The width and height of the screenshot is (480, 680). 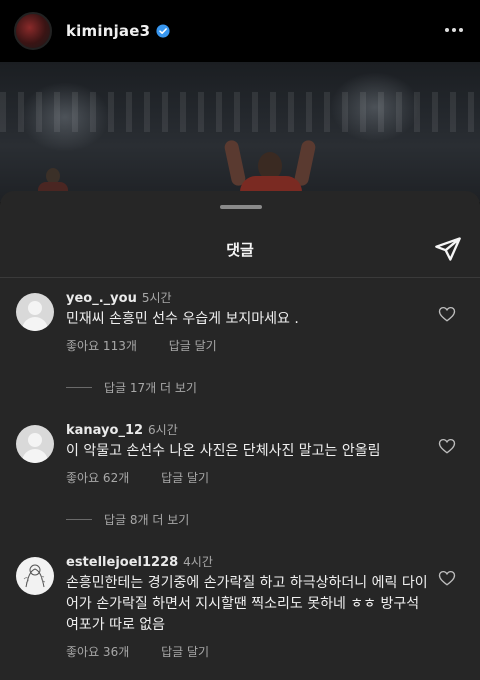 What do you see at coordinates (127, 519) in the screenshot?
I see `view-replies-button: 답글 8개 더 보기` at bounding box center [127, 519].